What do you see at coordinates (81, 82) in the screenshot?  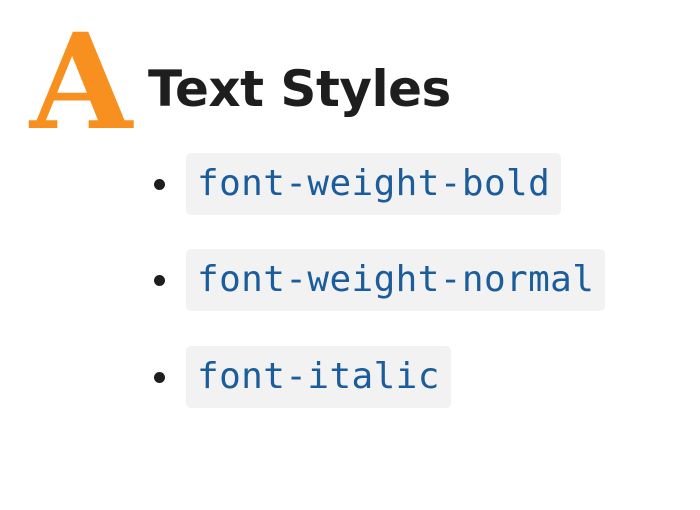 I see `logo-letter-a: A` at bounding box center [81, 82].